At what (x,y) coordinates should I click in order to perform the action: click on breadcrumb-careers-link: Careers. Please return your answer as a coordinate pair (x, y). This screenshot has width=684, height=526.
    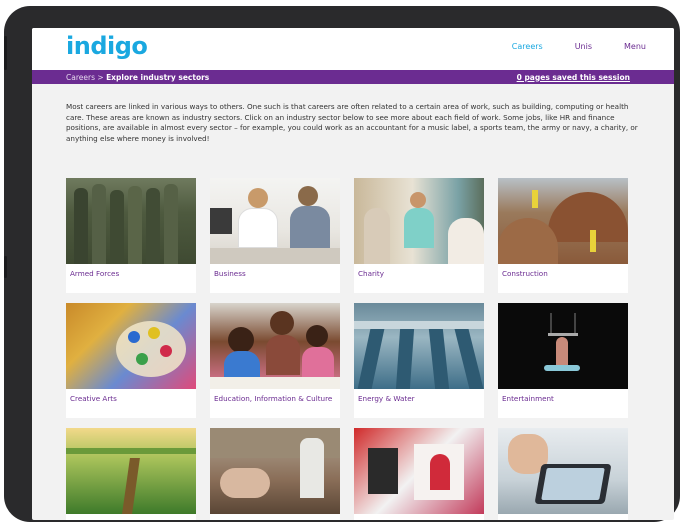
    Looking at the image, I should click on (80, 77).